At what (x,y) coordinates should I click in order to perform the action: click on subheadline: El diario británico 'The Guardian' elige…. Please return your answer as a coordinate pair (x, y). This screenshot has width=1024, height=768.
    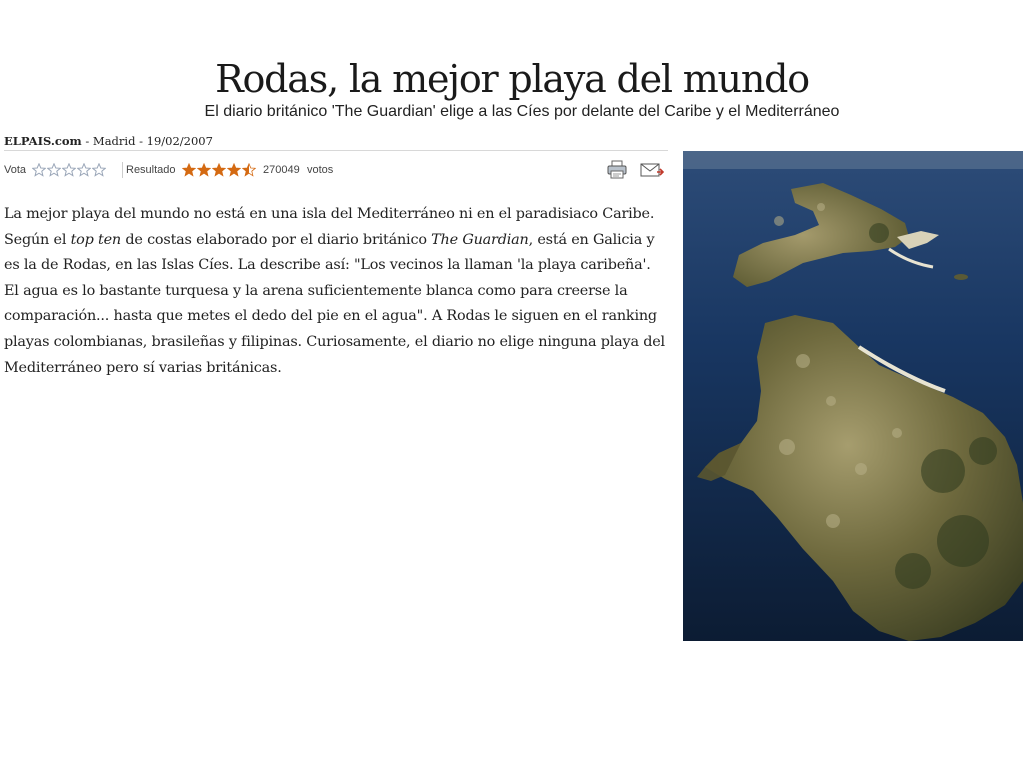
    Looking at the image, I should click on (522, 111).